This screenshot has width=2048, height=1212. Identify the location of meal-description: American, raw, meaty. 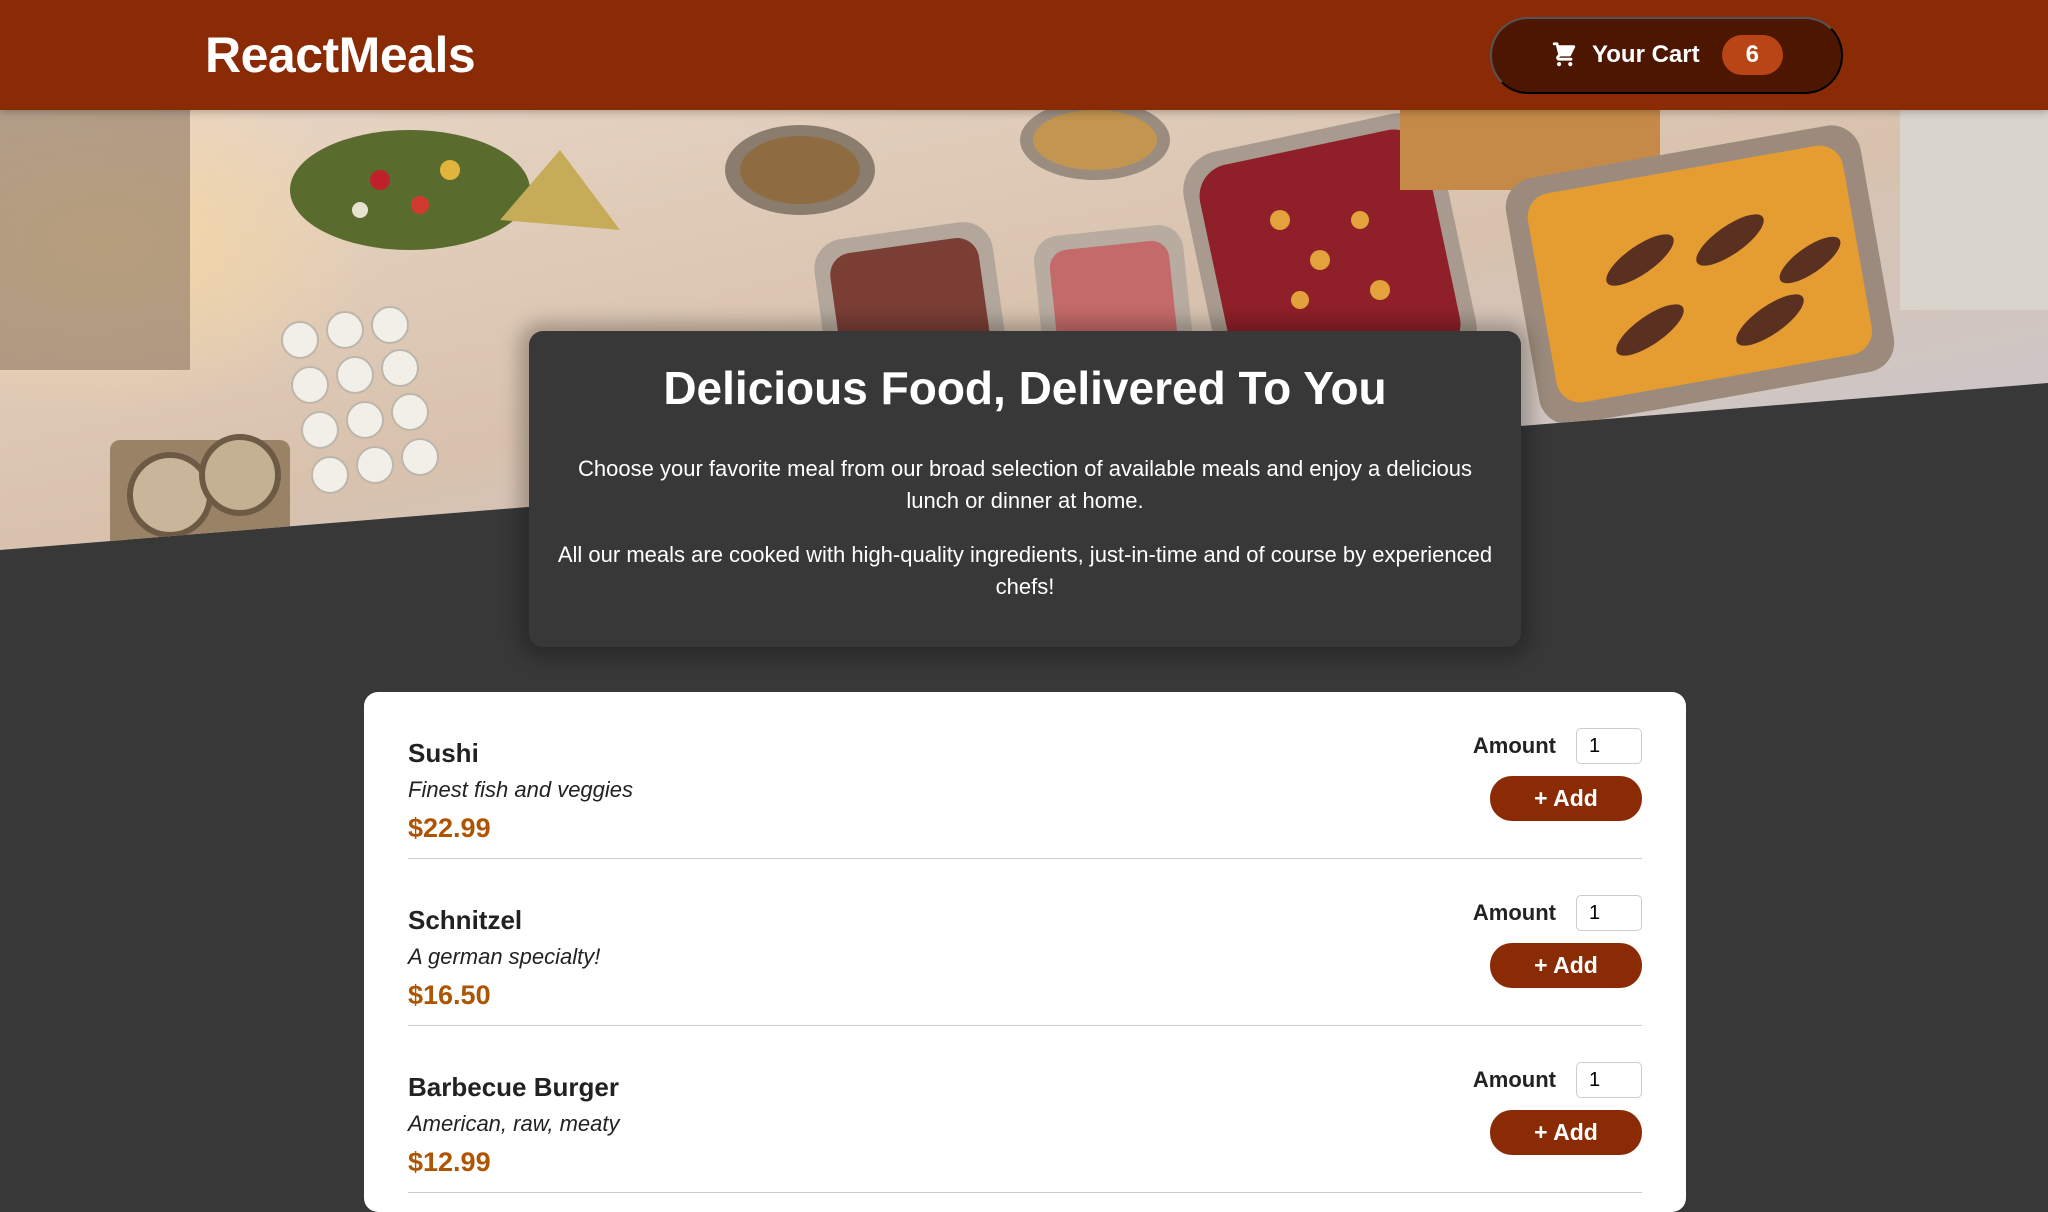
(514, 1123).